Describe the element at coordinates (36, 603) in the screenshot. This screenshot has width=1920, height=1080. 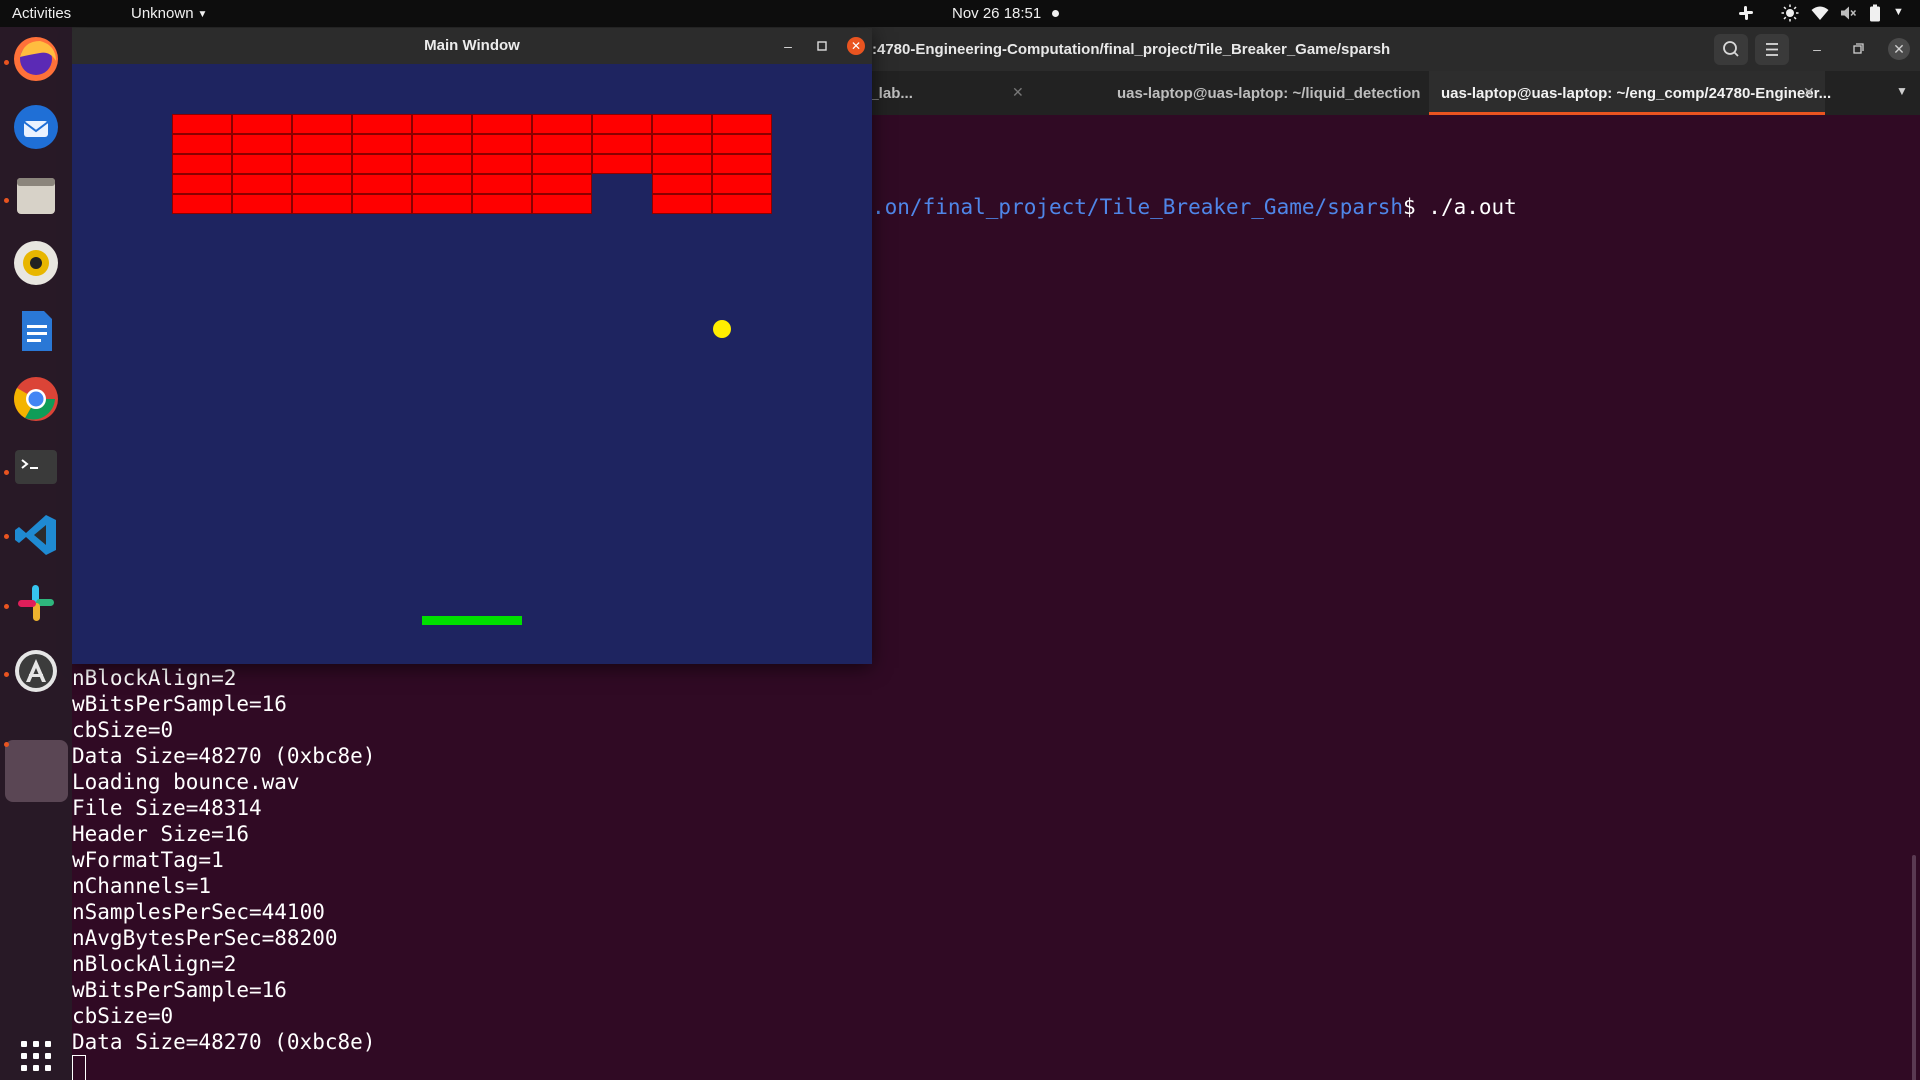
I see `dock-item-slack` at that location.